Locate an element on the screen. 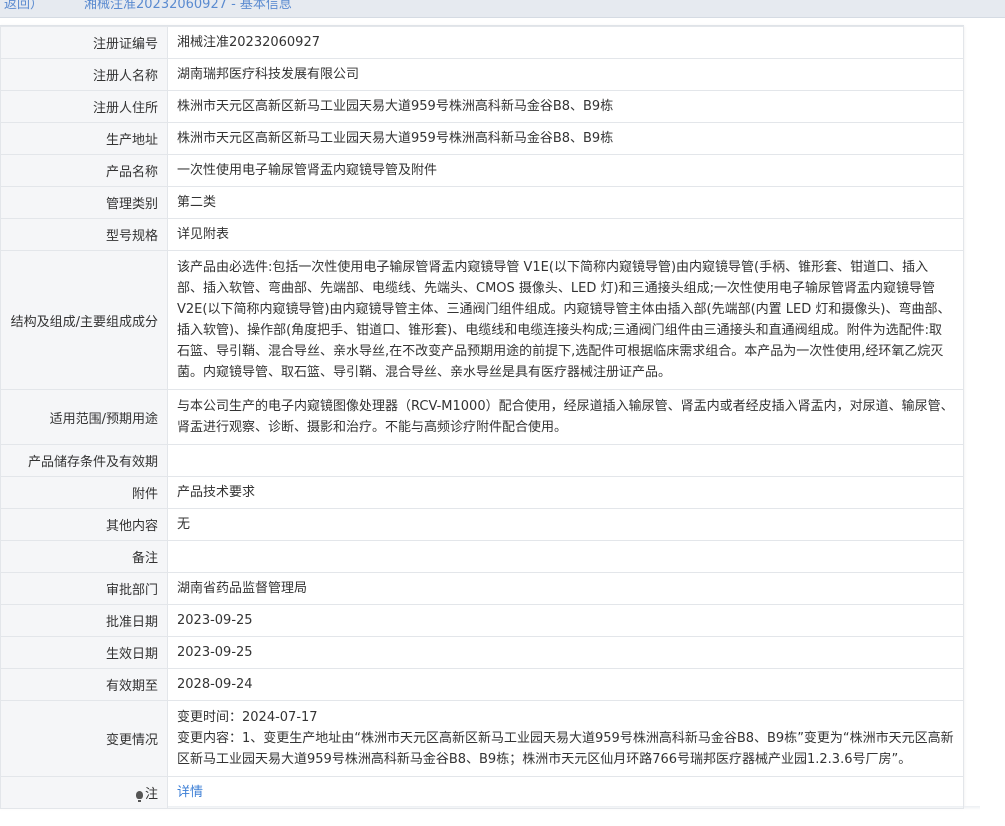 Image resolution: width=1005 pixels, height=826 pixels. row-key: 其他内容 is located at coordinates (84, 524).